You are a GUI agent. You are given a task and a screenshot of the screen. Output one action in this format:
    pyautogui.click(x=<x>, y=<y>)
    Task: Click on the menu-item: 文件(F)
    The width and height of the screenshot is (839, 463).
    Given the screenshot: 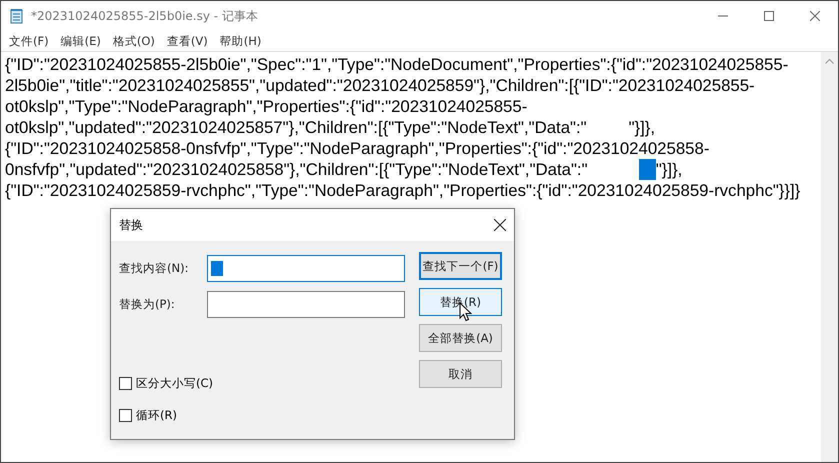 What is the action you would take?
    pyautogui.click(x=29, y=41)
    